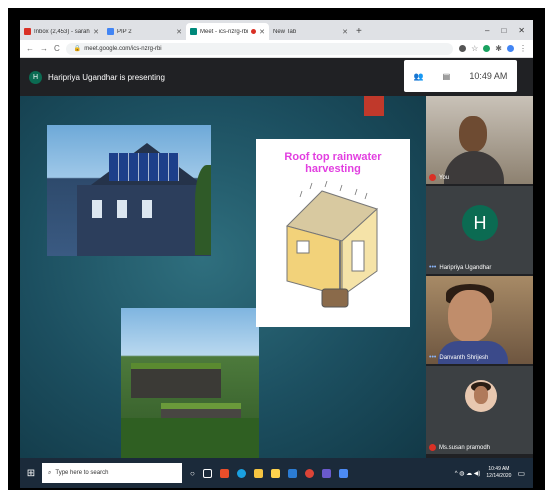 The image size is (553, 498). What do you see at coordinates (129, 190) in the screenshot?
I see `solar-house-image` at bounding box center [129, 190].